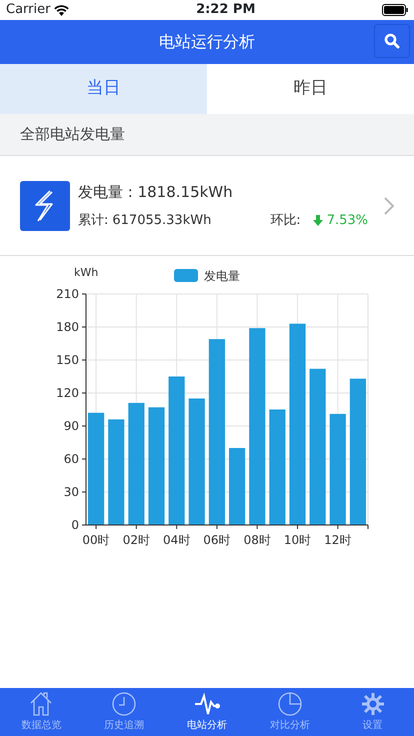  What do you see at coordinates (186, 275) in the screenshot?
I see `legend-swatch` at bounding box center [186, 275].